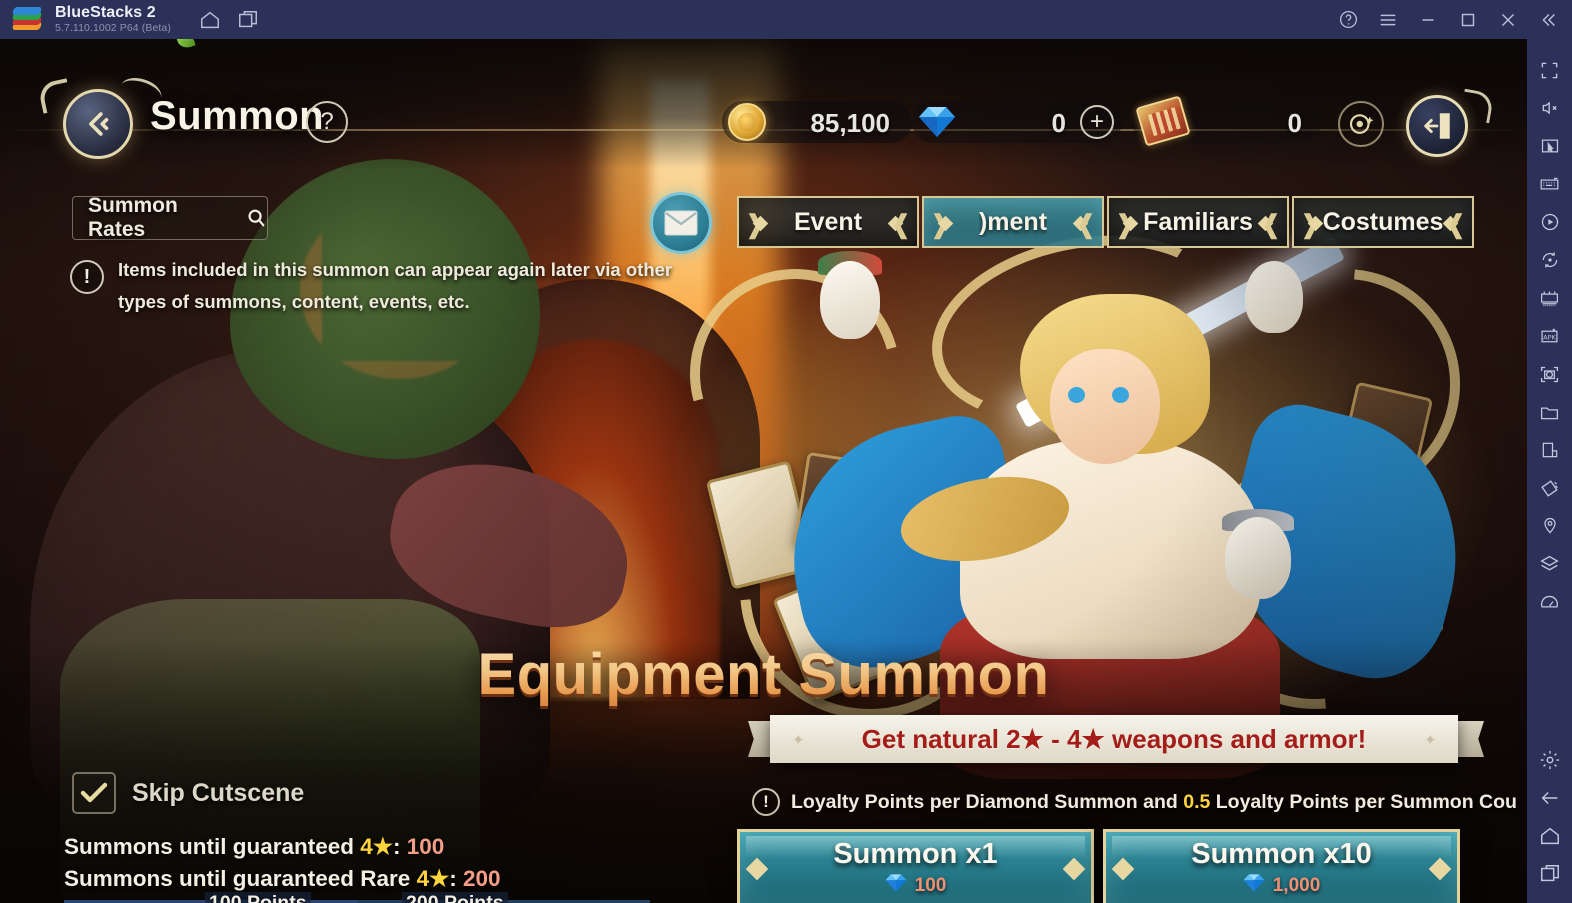 This screenshot has width=1572, height=903. Describe the element at coordinates (1468, 19) in the screenshot. I see `maximize-icon` at that location.